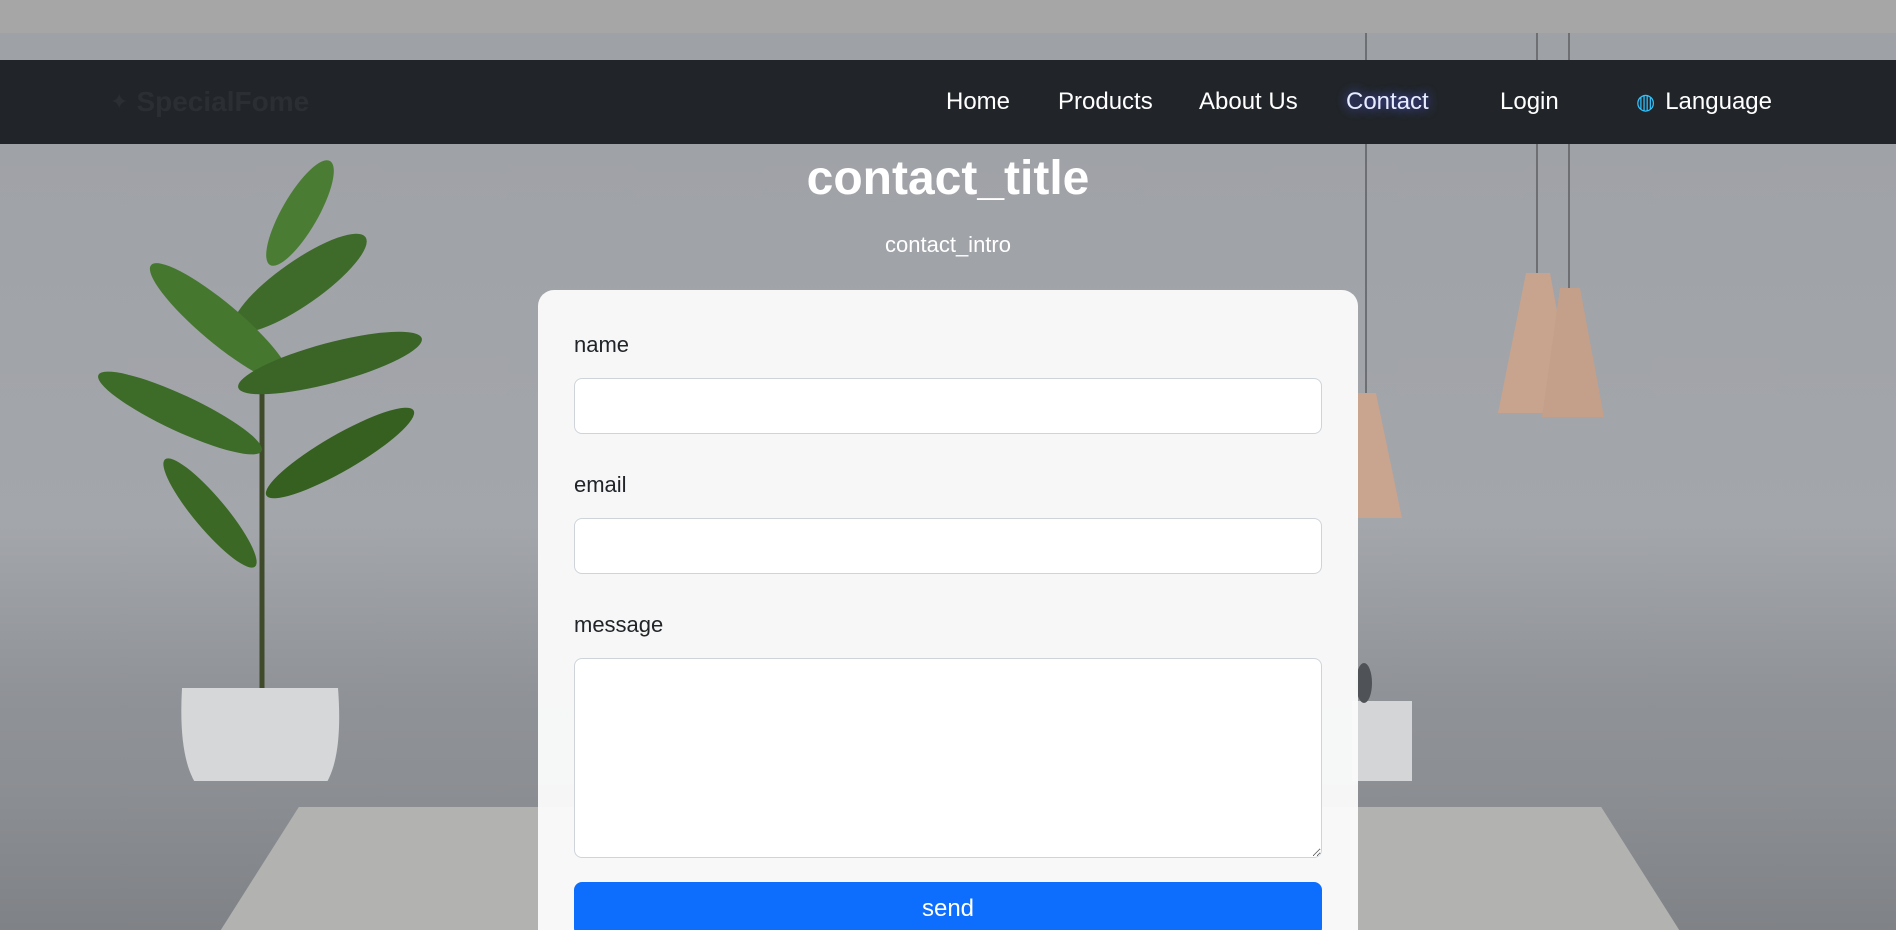 The width and height of the screenshot is (1896, 930). I want to click on page-heading: contact_title contact_intro, so click(948, 204).